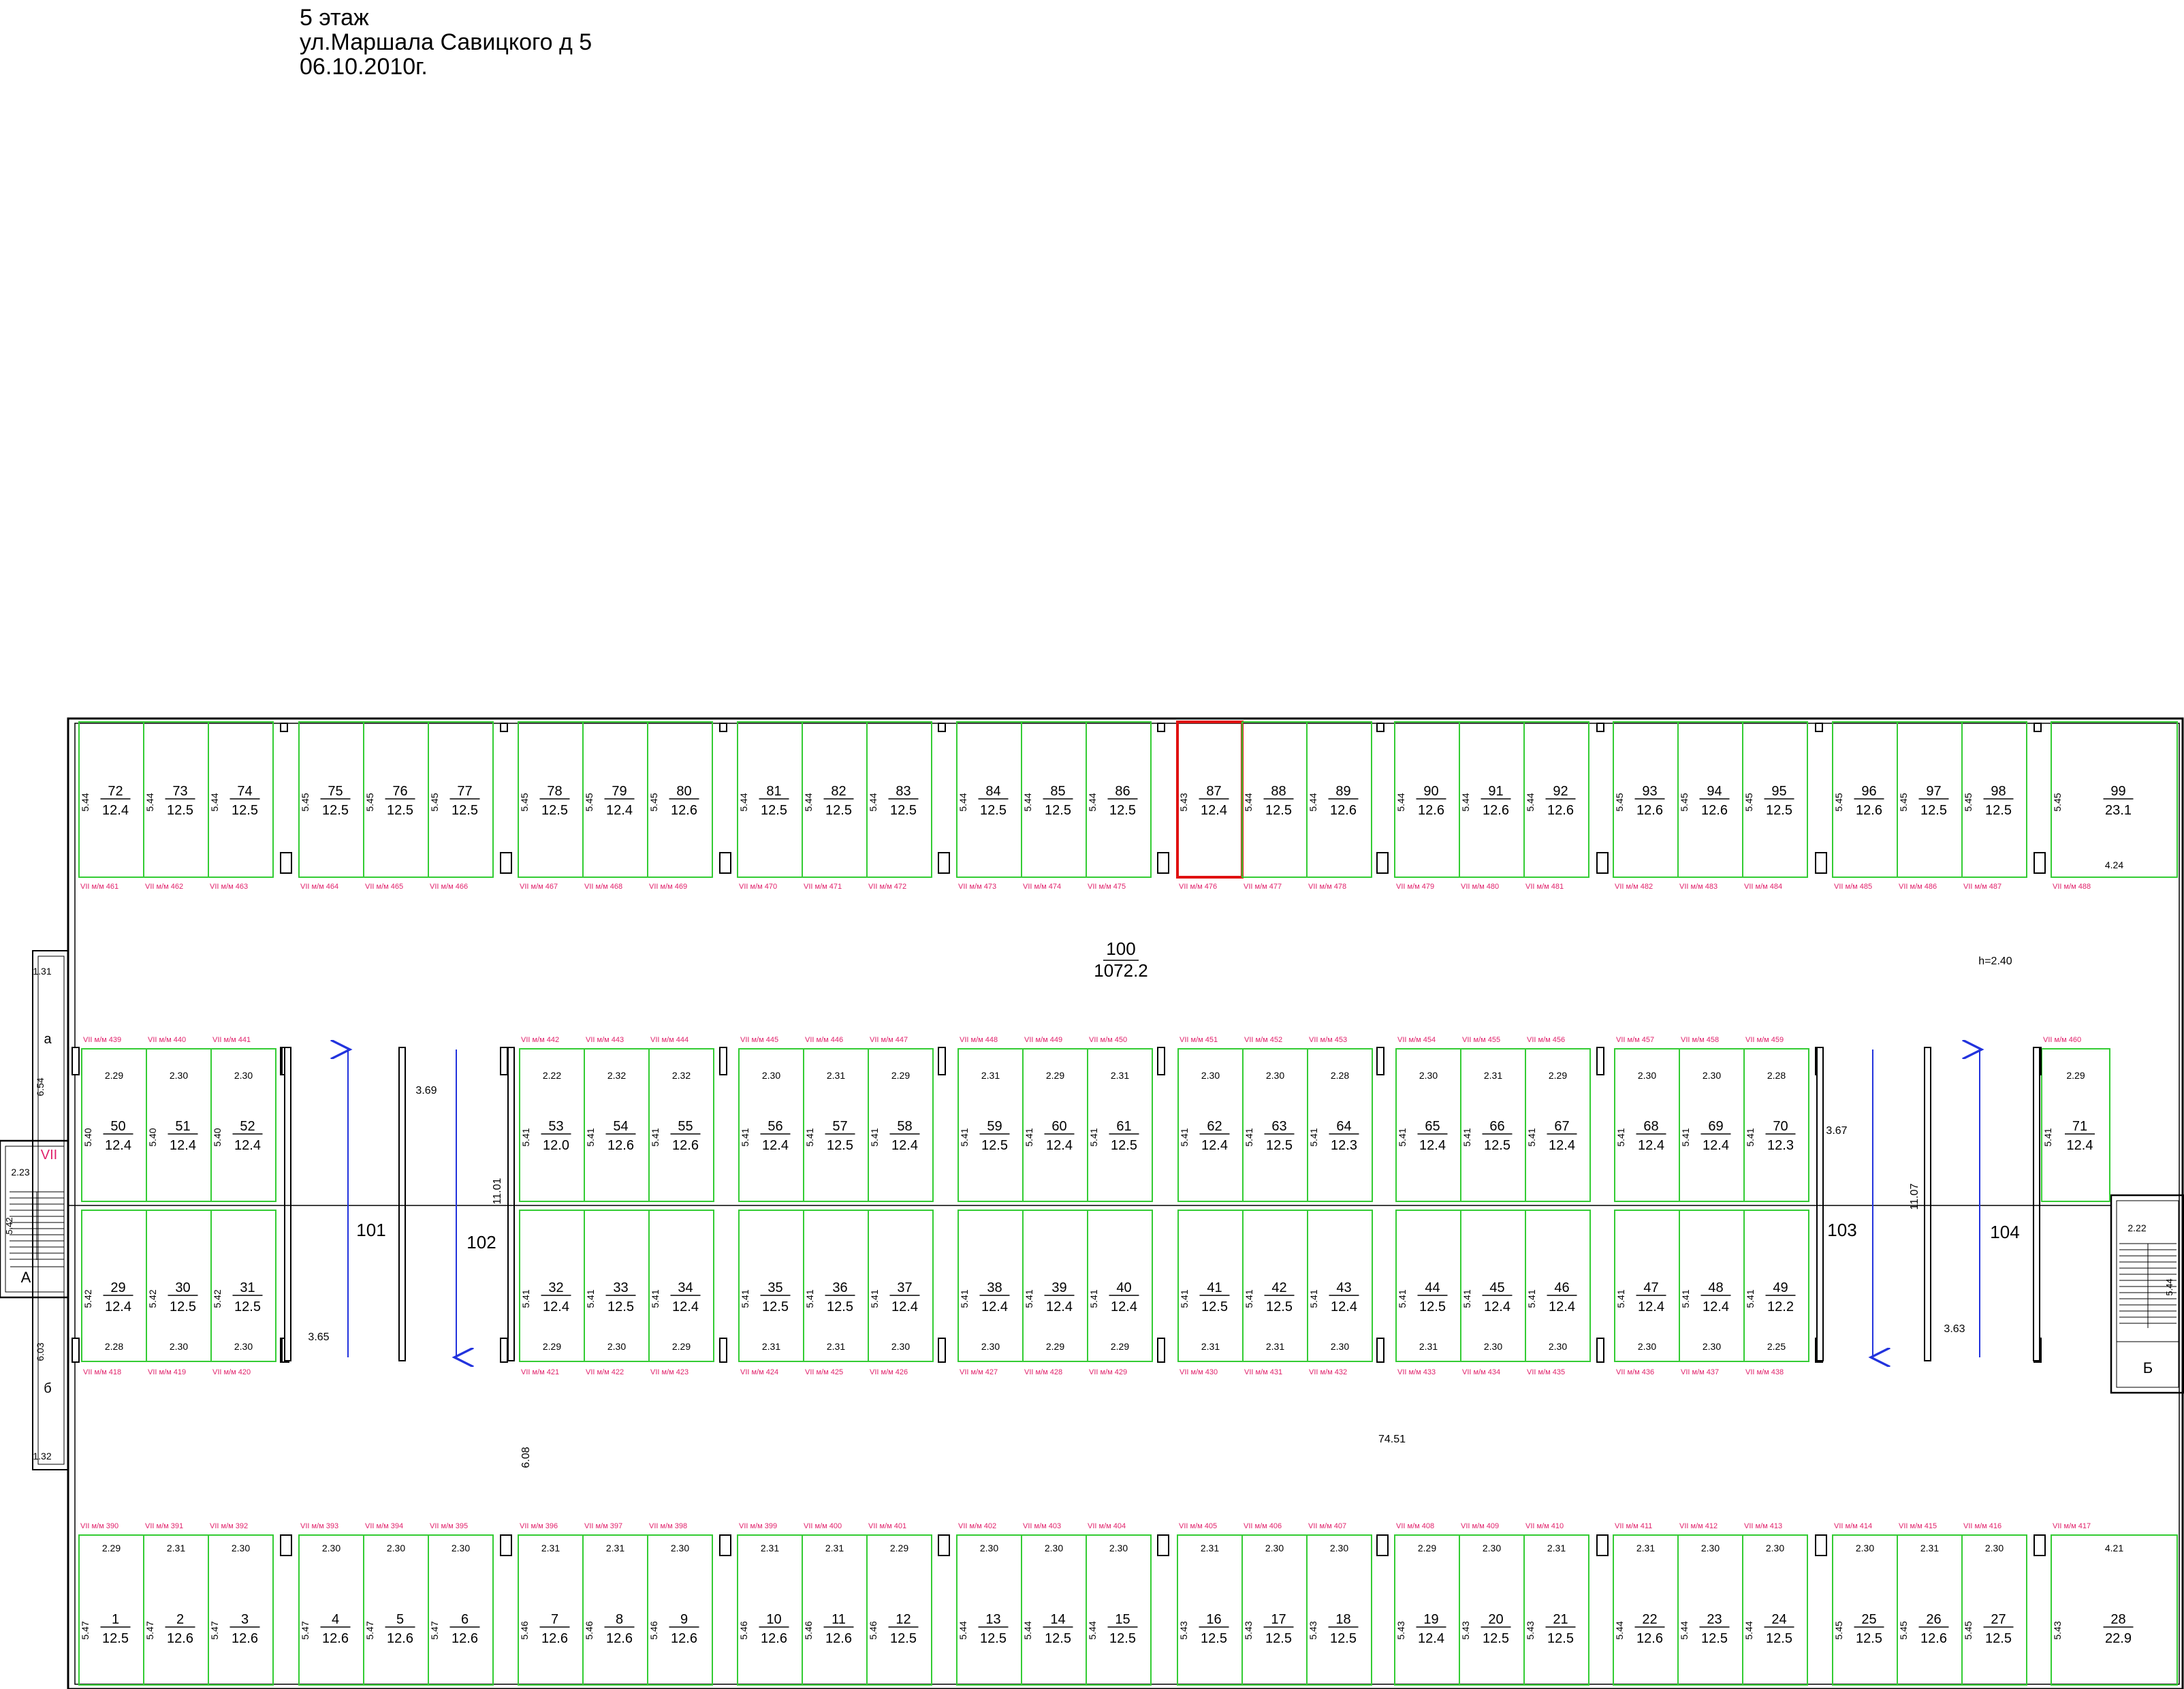 The height and width of the screenshot is (1689, 2184). What do you see at coordinates (179, 1293) in the screenshot?
I see `parking-cell-30: 30 12.5 5.42 2.30 VII м/м 419` at bounding box center [179, 1293].